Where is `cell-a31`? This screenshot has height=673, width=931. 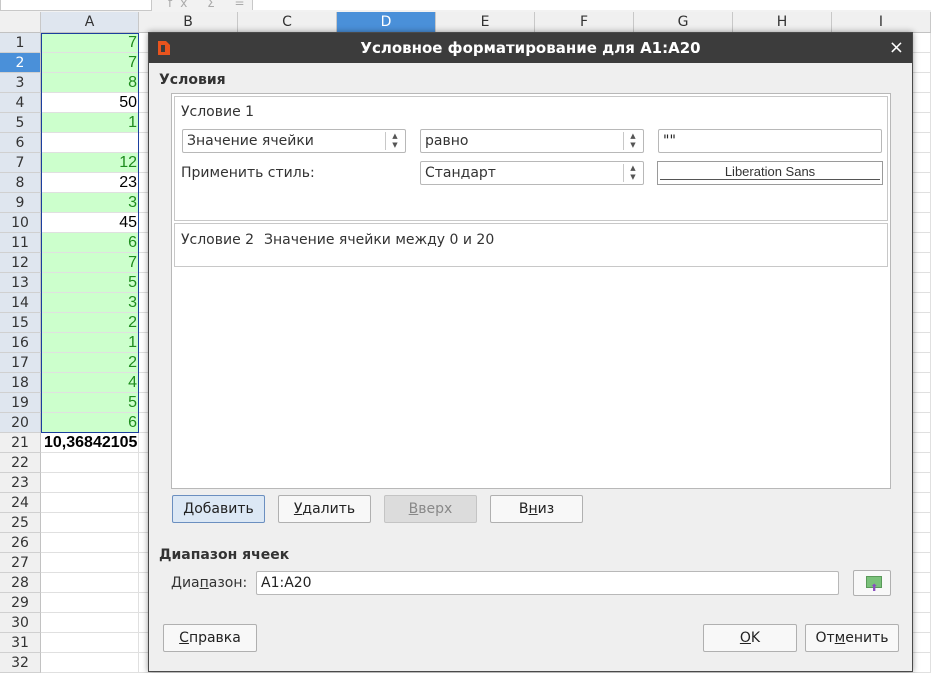
cell-a31 is located at coordinates (90, 642).